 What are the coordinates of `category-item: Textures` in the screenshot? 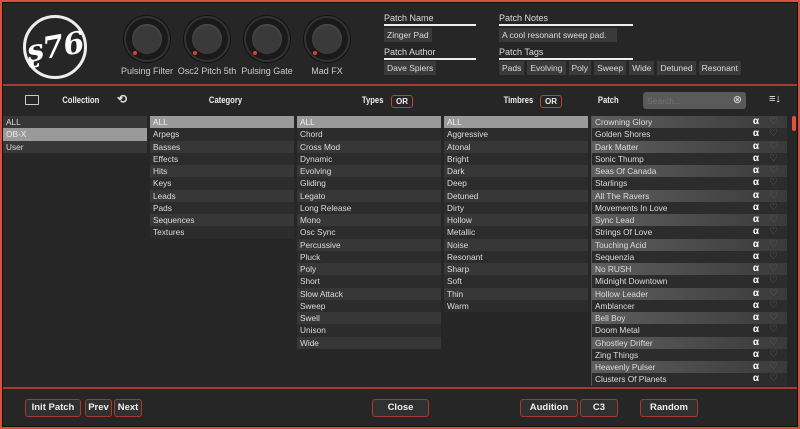 It's located at (222, 232).